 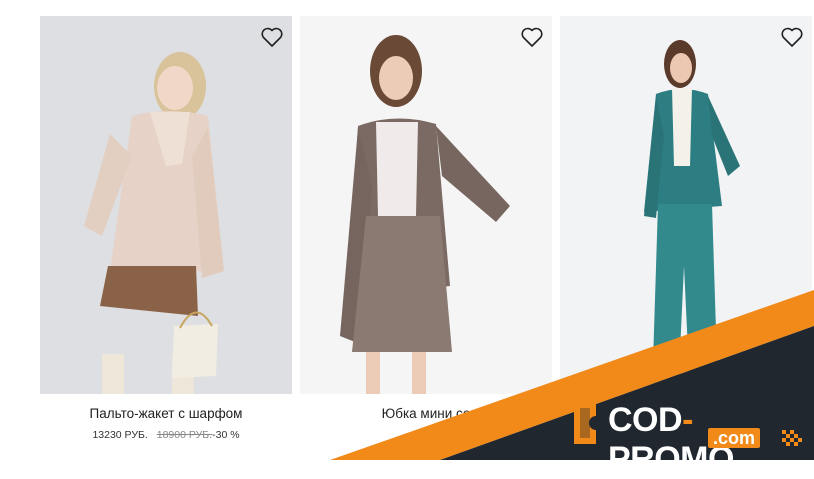 I want to click on product-price-row: 38, so click(x=426, y=435).